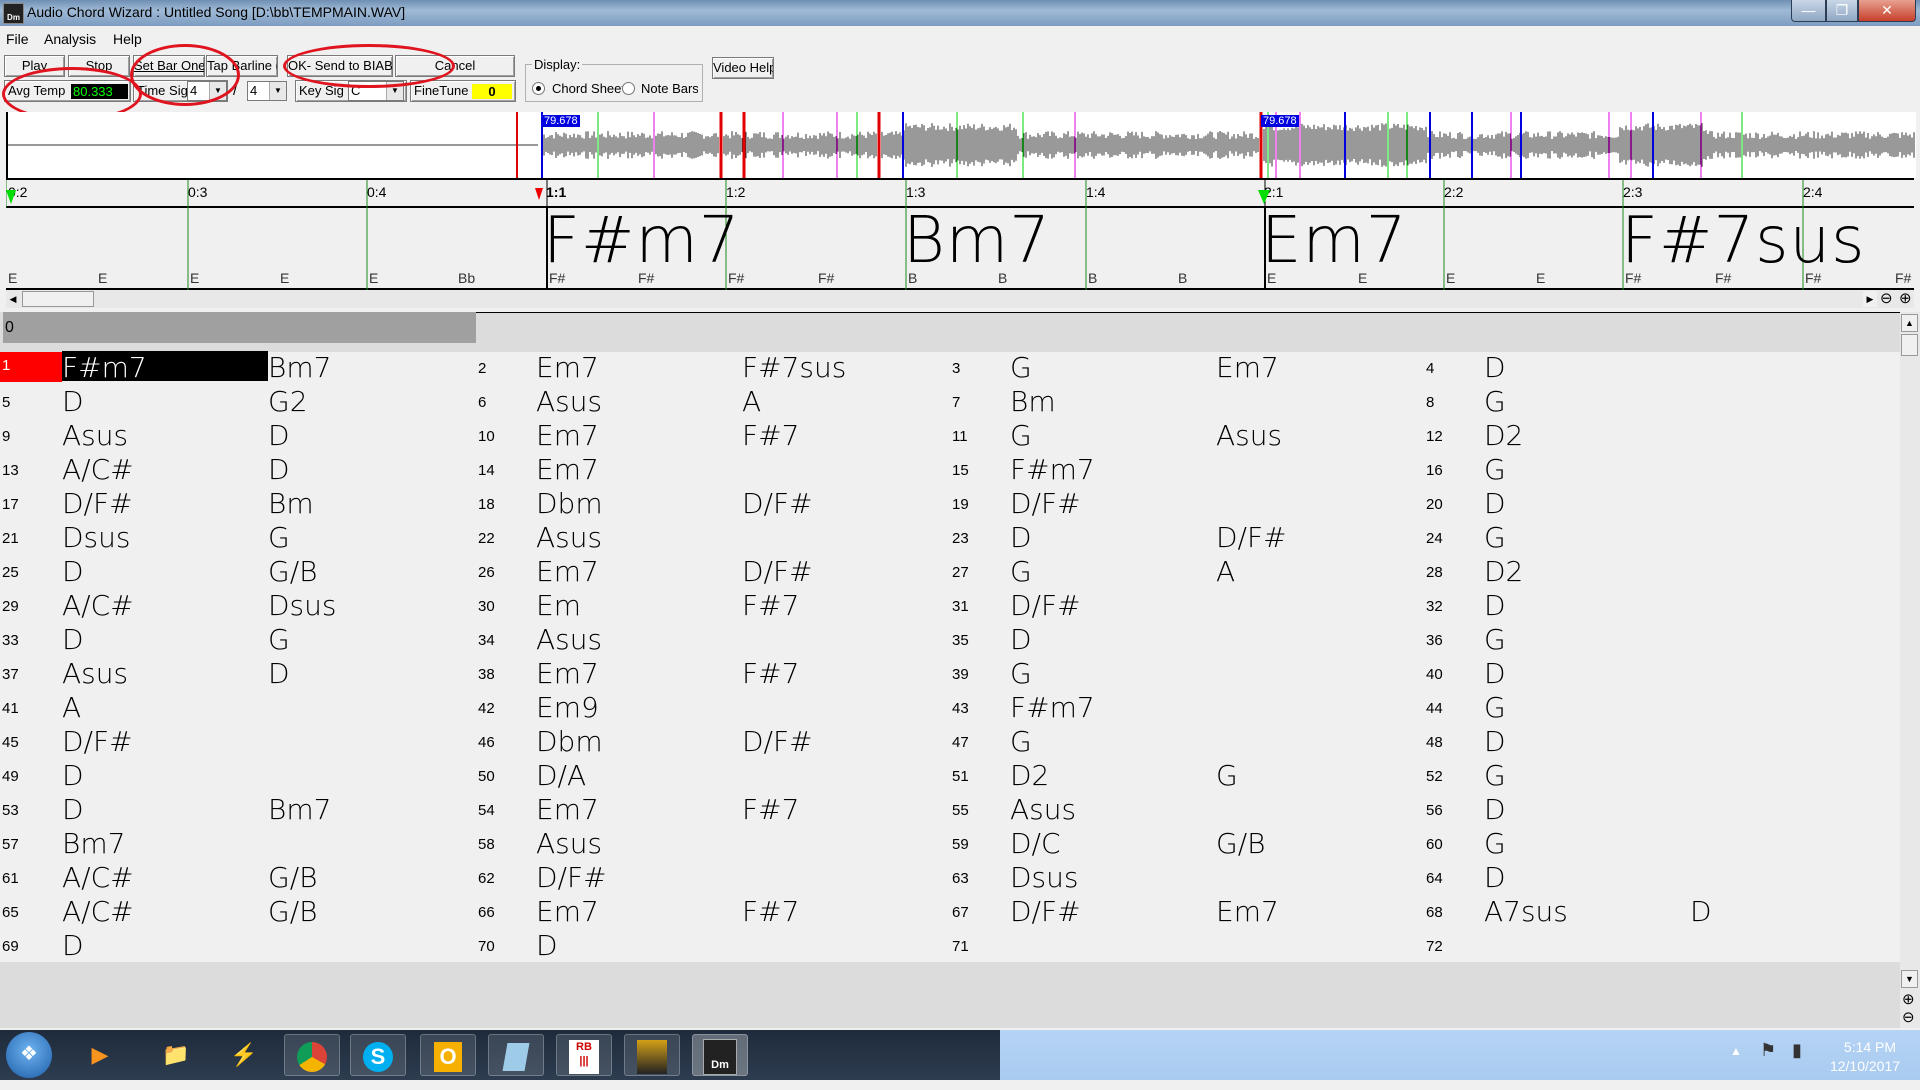 This screenshot has width=1920, height=1090. I want to click on vertical-scrollbar: ▲ ▼ ⊕ ⊖, so click(1910, 670).